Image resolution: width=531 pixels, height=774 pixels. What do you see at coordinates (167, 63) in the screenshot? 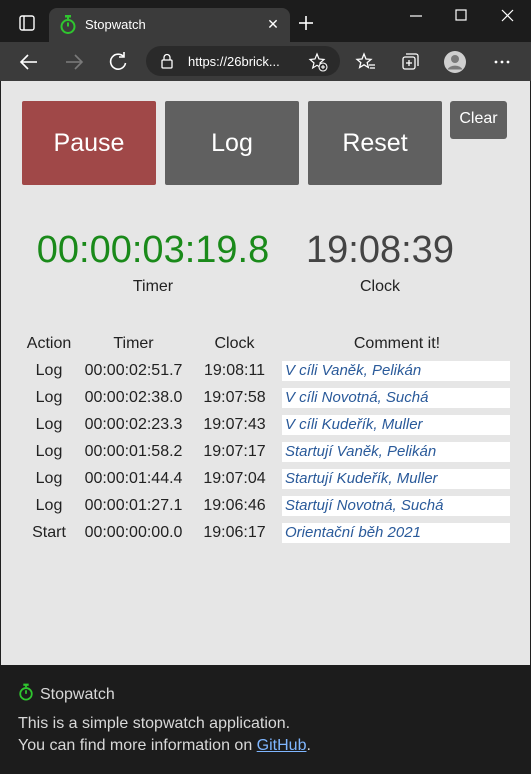
I see `lock-icon` at bounding box center [167, 63].